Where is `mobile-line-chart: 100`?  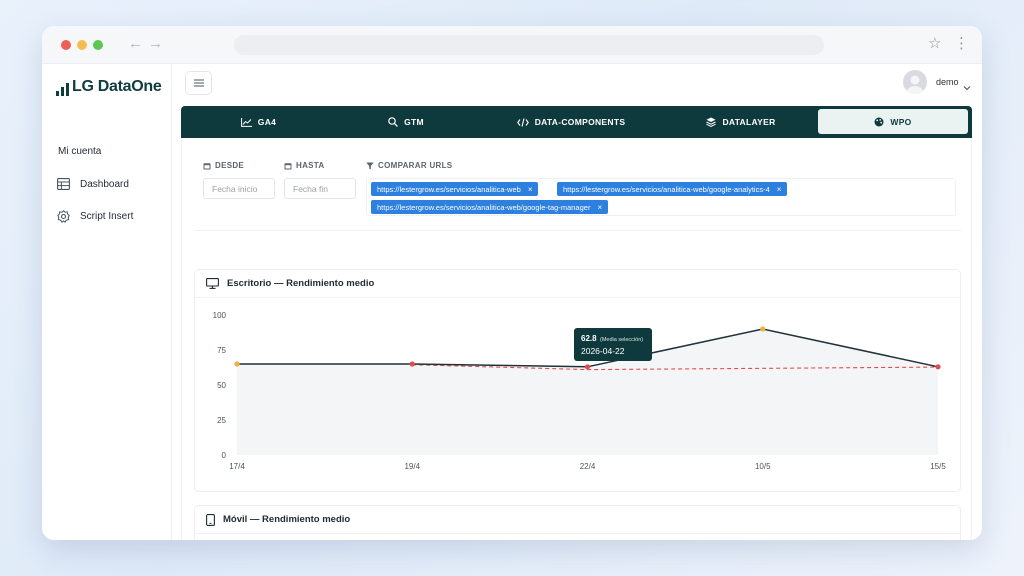 mobile-line-chart: 100 is located at coordinates (577, 537).